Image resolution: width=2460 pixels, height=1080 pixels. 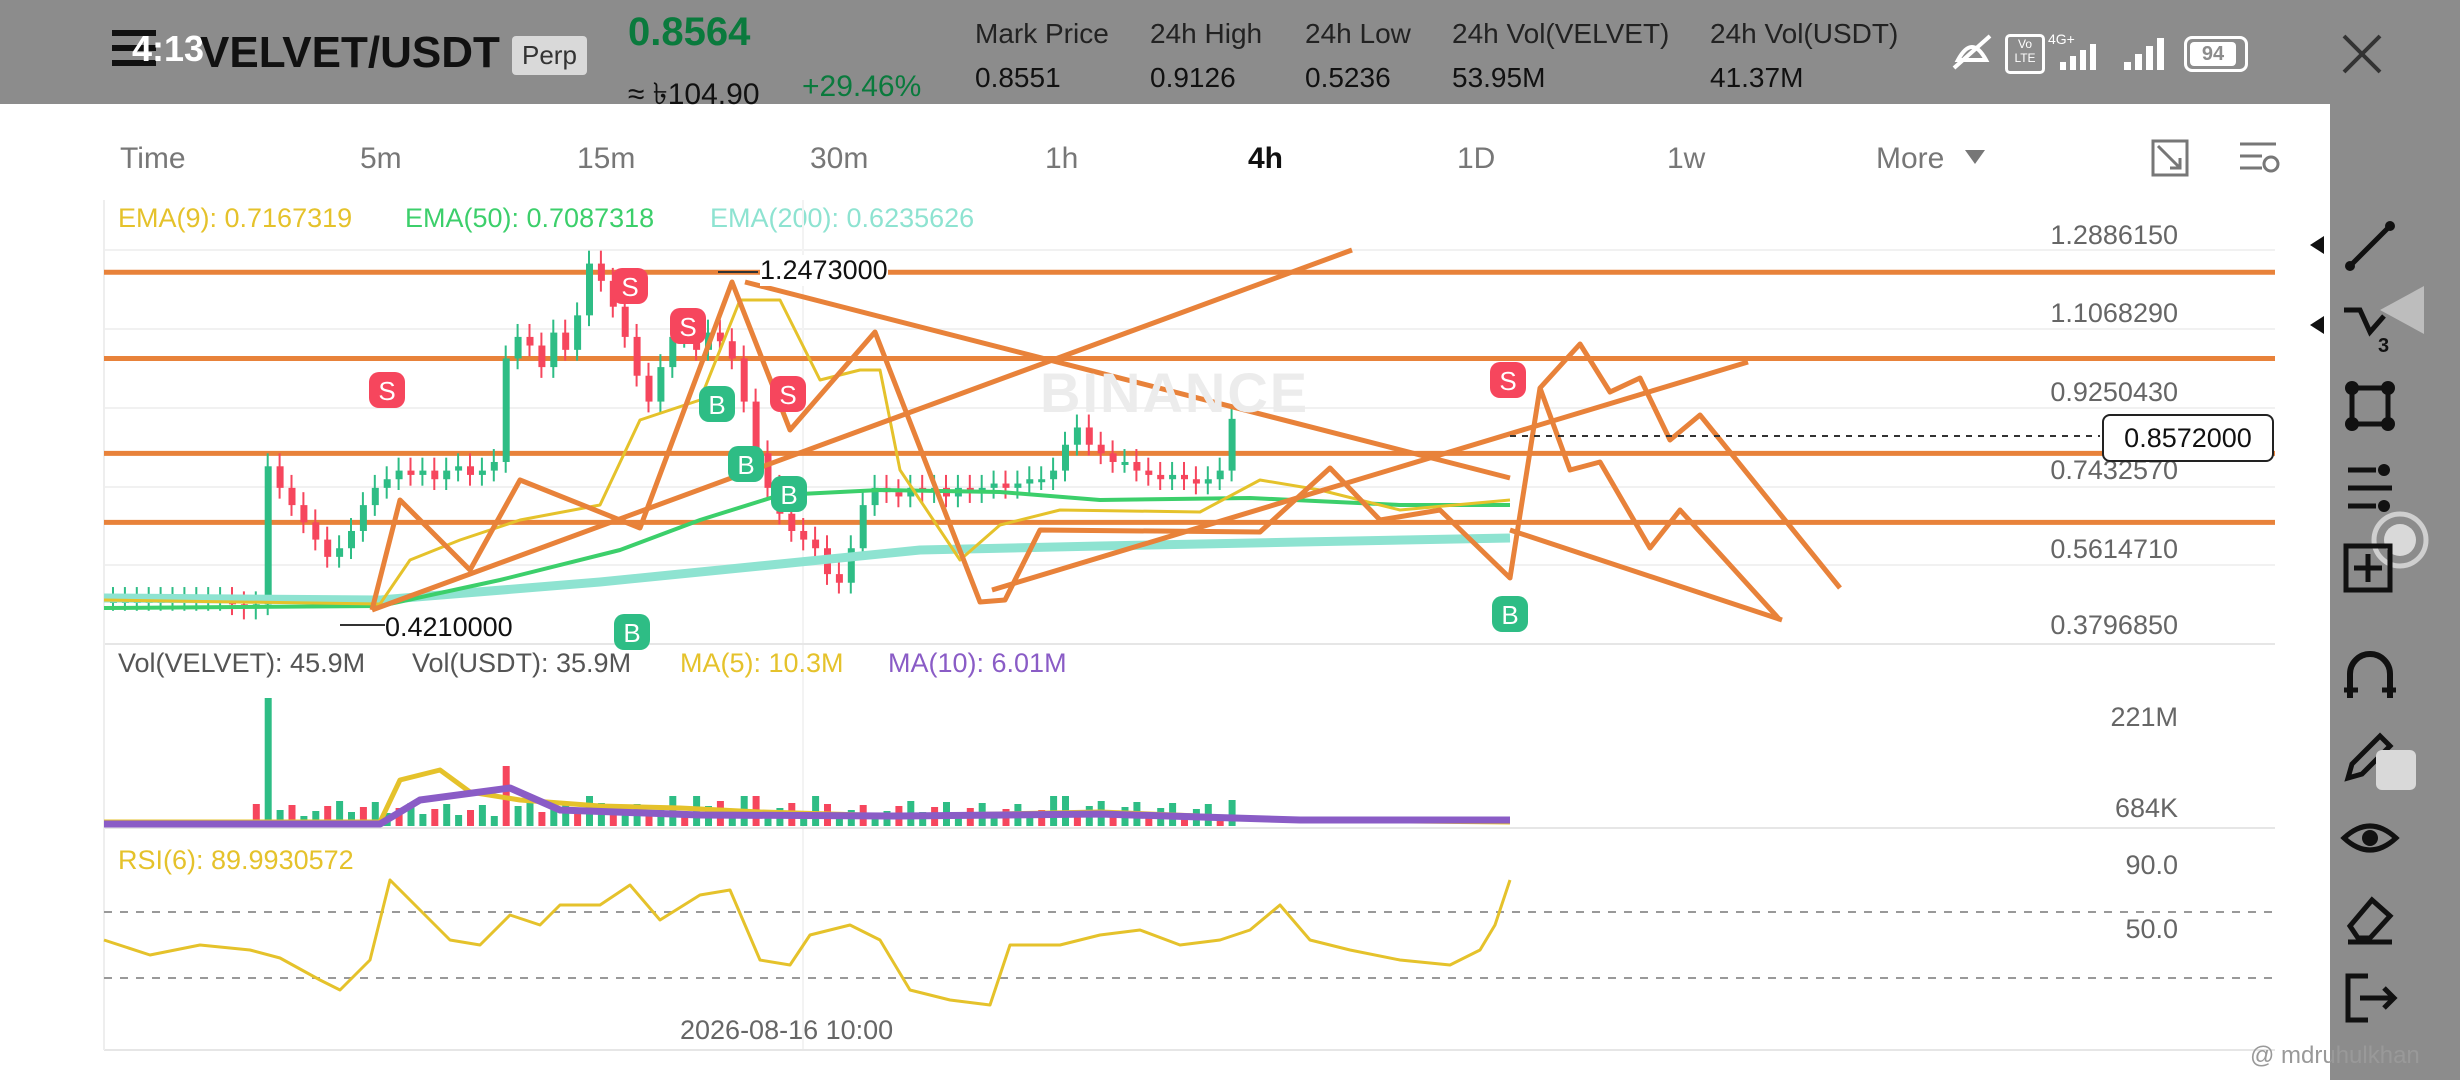 What do you see at coordinates (522, 663) in the screenshot?
I see `vol-quote-legend: Vol(USDT): 35.9M` at bounding box center [522, 663].